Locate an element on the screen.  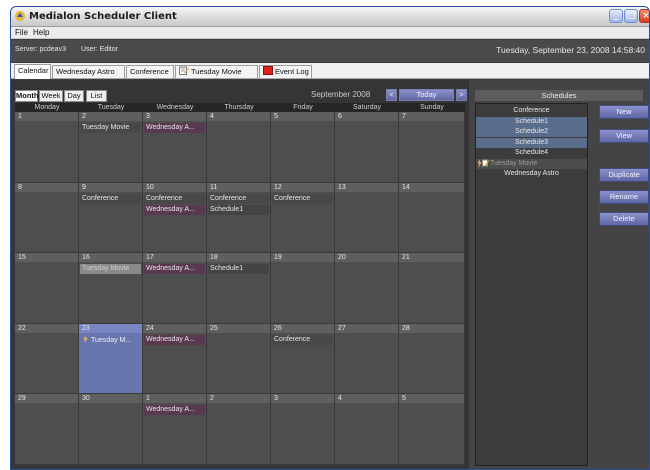
day-cell: 12 Conference is located at coordinates (303, 218).